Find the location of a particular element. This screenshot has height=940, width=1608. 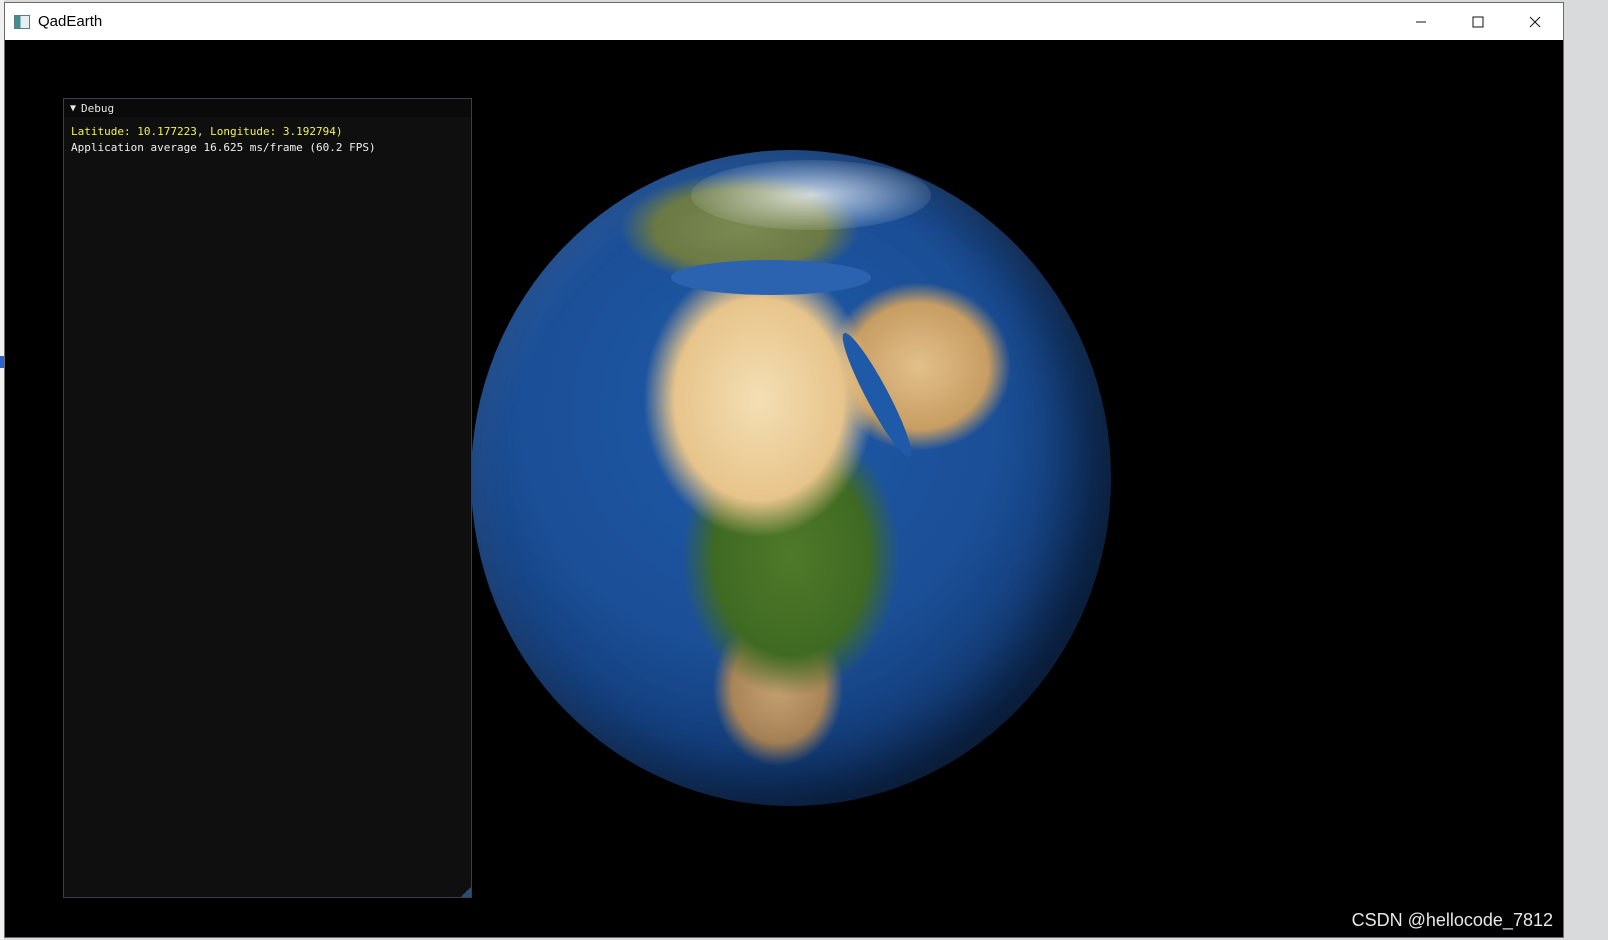

close-icon is located at coordinates (1534, 21).